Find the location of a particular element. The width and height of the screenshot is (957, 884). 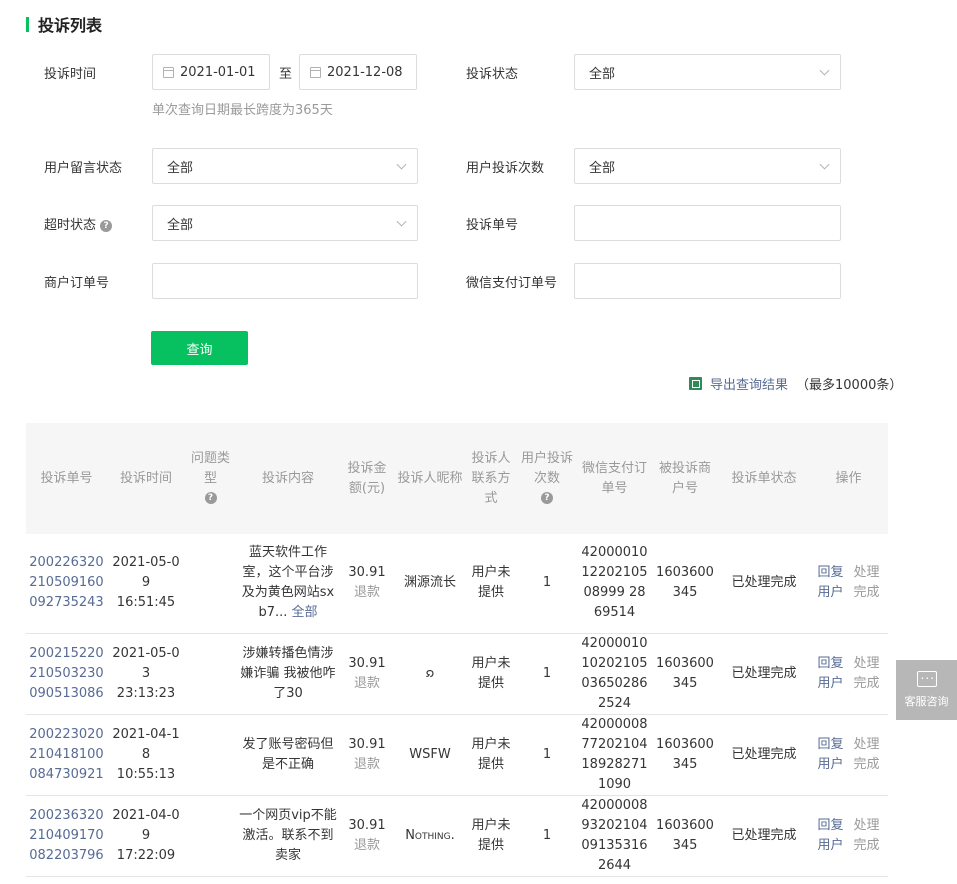

complaint-no-link: 200223020210418100084730921 is located at coordinates (66, 755).